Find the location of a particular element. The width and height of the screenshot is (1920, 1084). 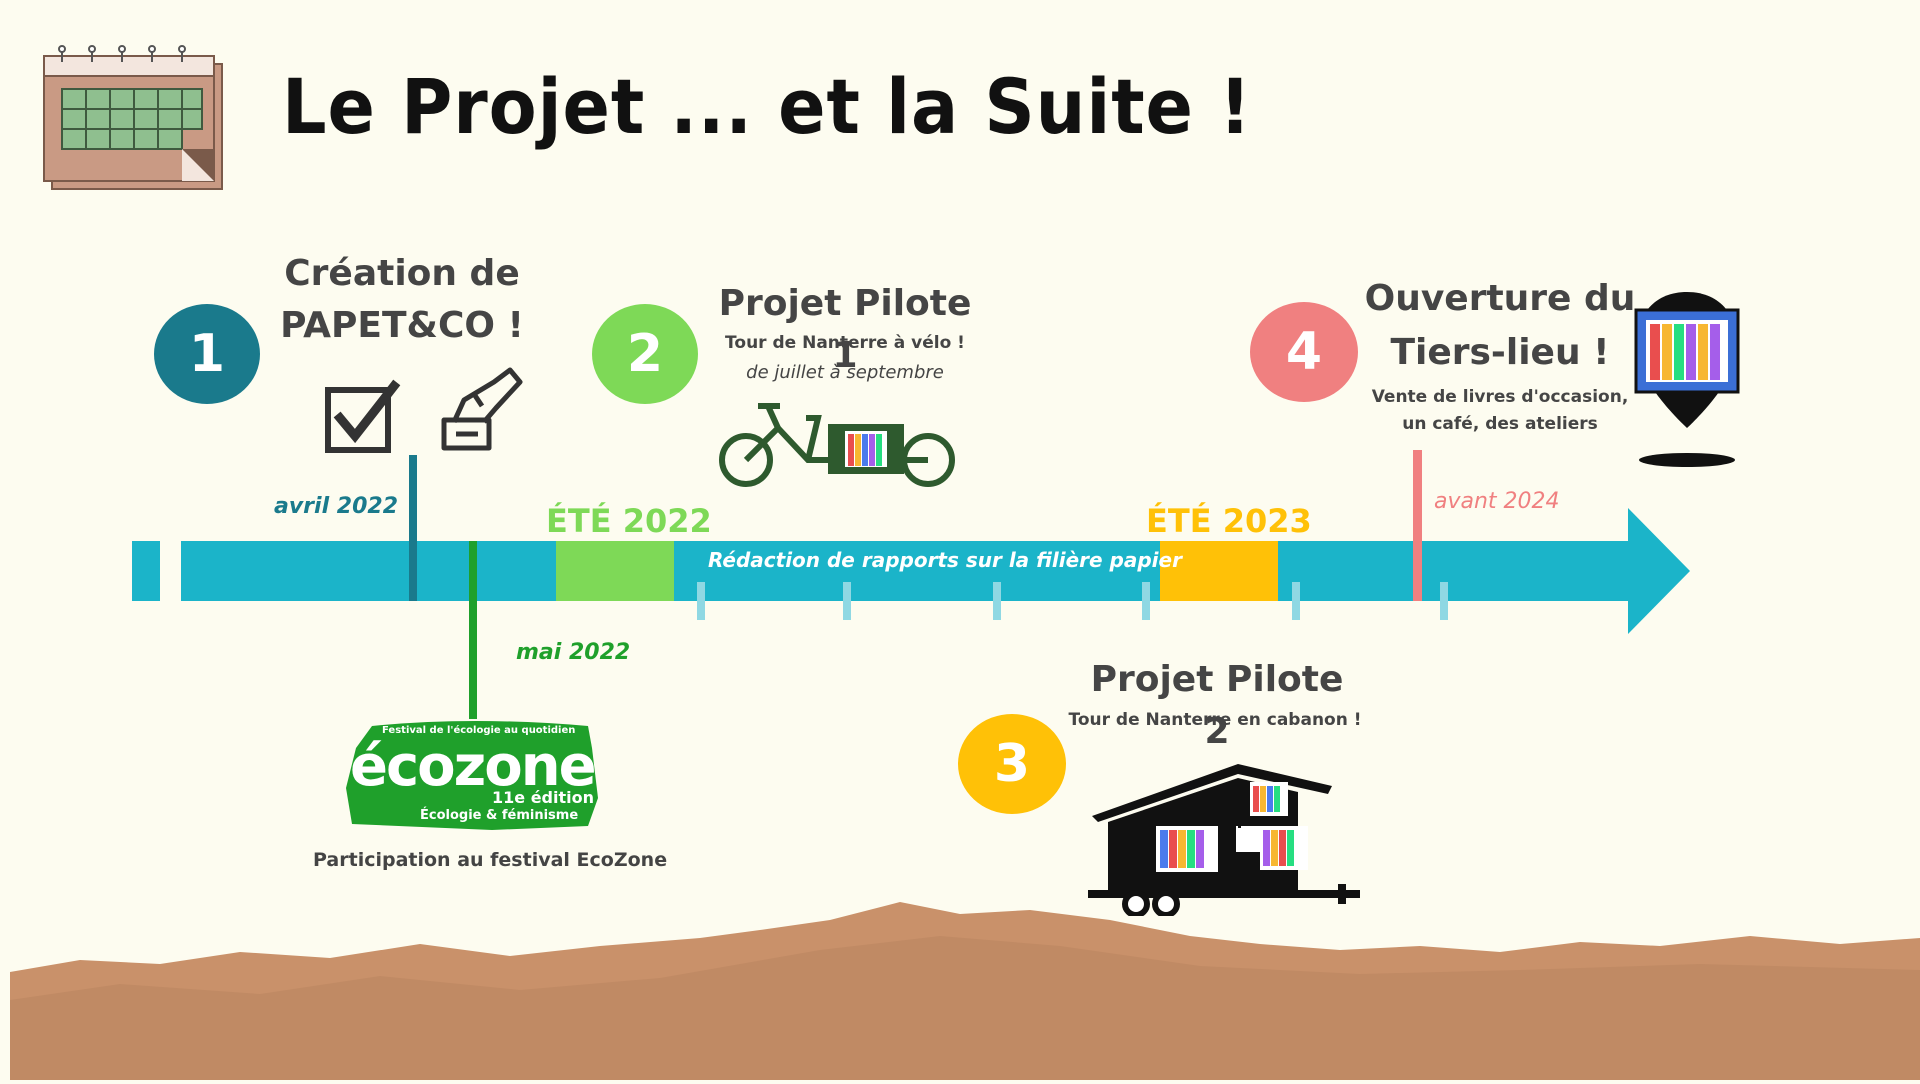

april-2022-marker is located at coordinates (413, 528).